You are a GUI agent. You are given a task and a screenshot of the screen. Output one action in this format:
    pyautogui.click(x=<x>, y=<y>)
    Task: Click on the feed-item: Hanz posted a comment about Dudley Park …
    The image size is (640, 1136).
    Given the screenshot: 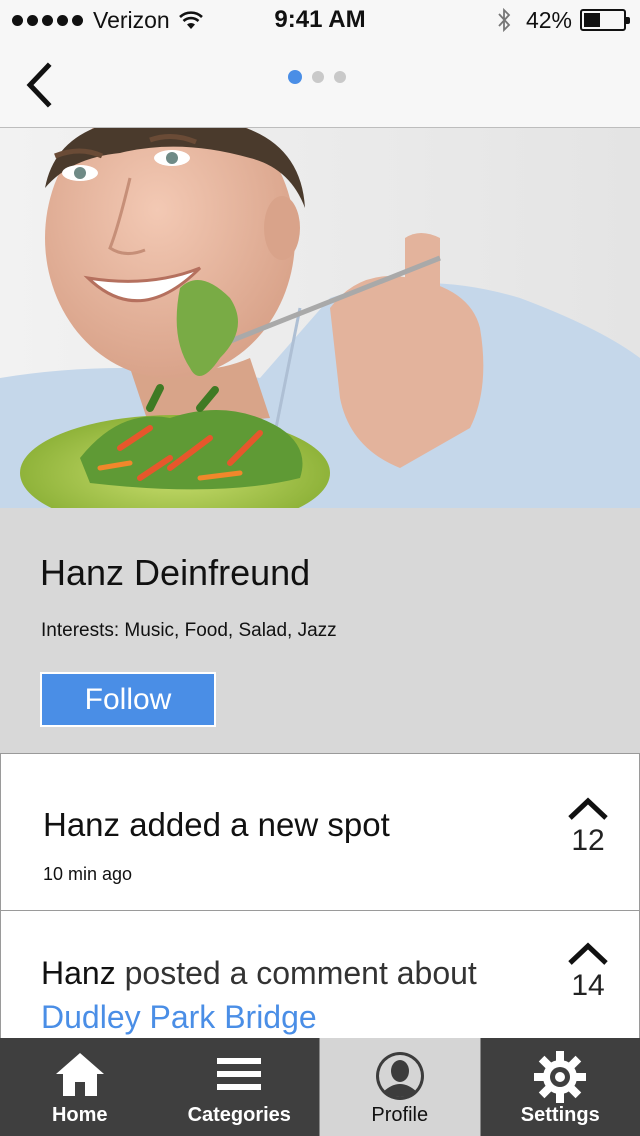 What is the action you would take?
    pyautogui.click(x=320, y=980)
    